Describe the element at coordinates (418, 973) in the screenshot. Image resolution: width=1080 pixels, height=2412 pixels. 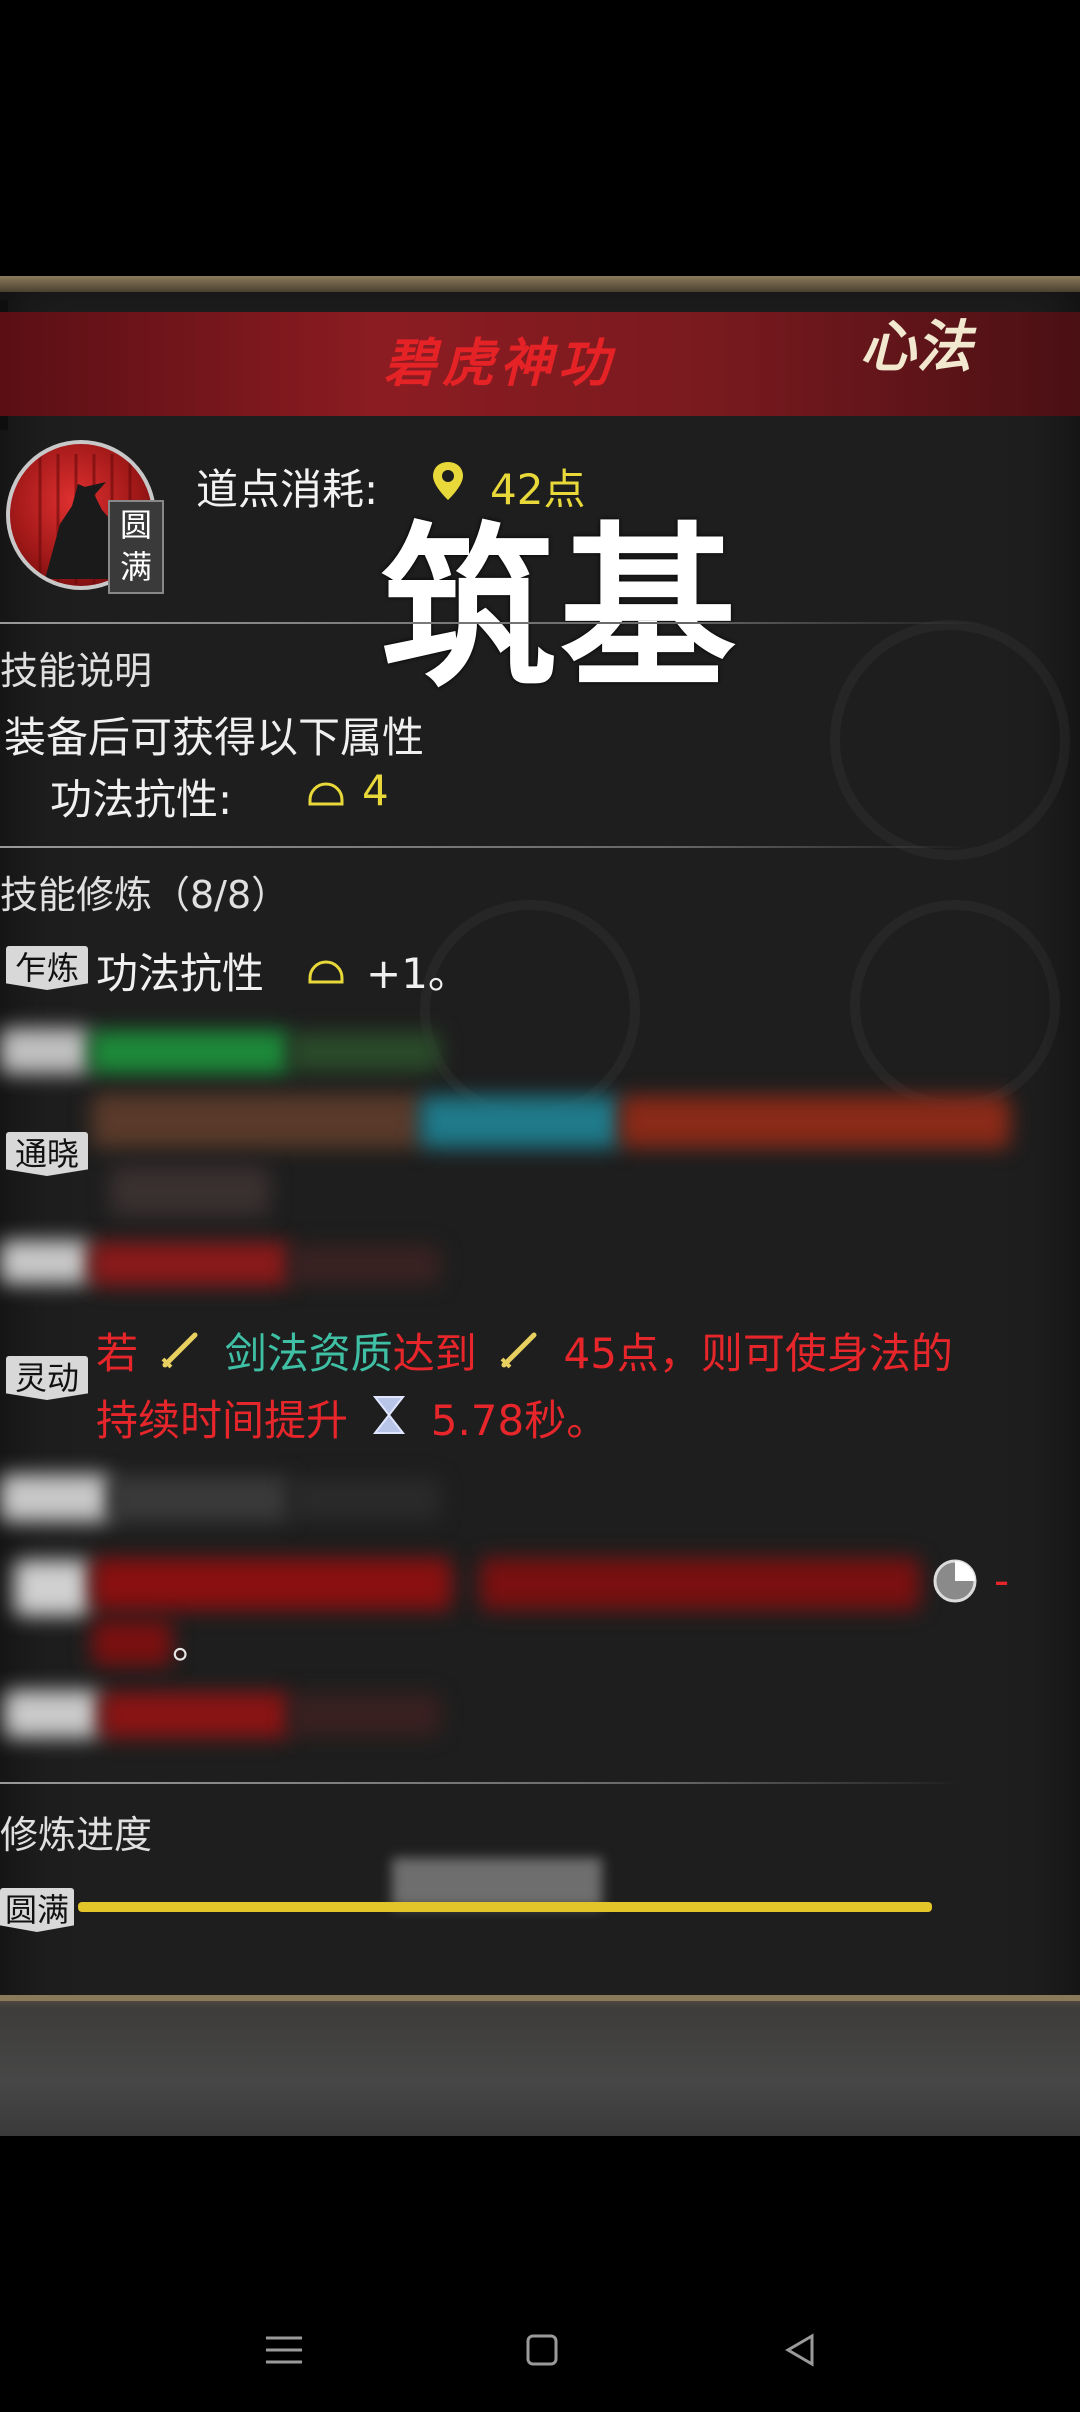
I see `training-item-value: +1。` at that location.